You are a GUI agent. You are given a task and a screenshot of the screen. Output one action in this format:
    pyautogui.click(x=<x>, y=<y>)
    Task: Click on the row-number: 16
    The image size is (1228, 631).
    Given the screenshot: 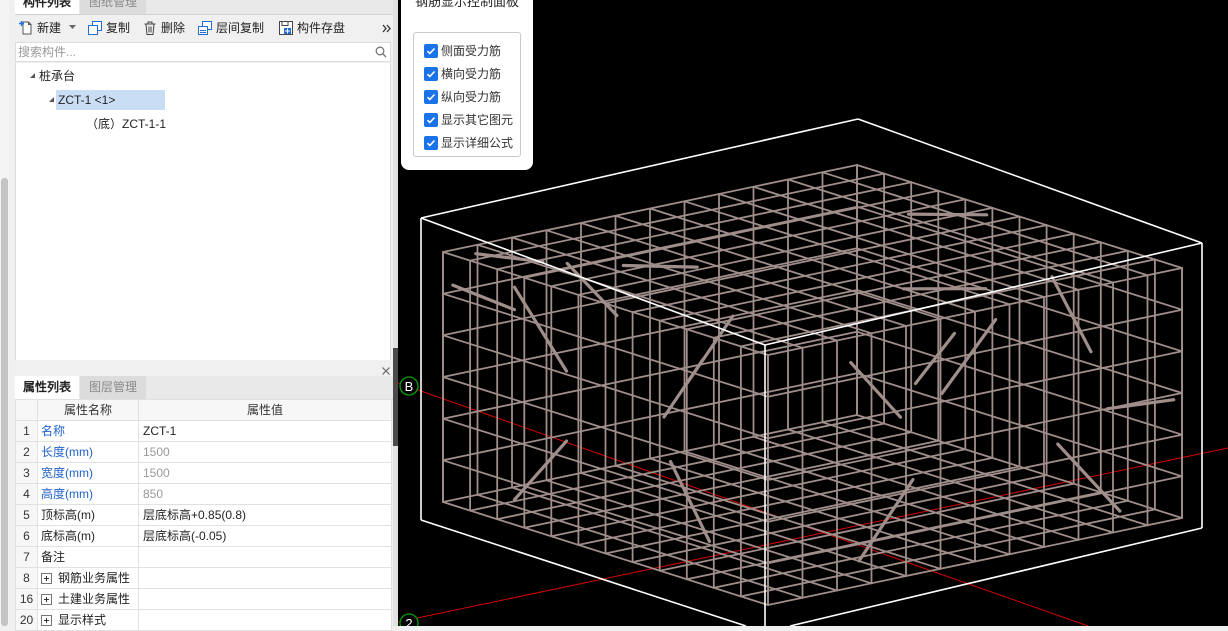 What is the action you would take?
    pyautogui.click(x=27, y=599)
    